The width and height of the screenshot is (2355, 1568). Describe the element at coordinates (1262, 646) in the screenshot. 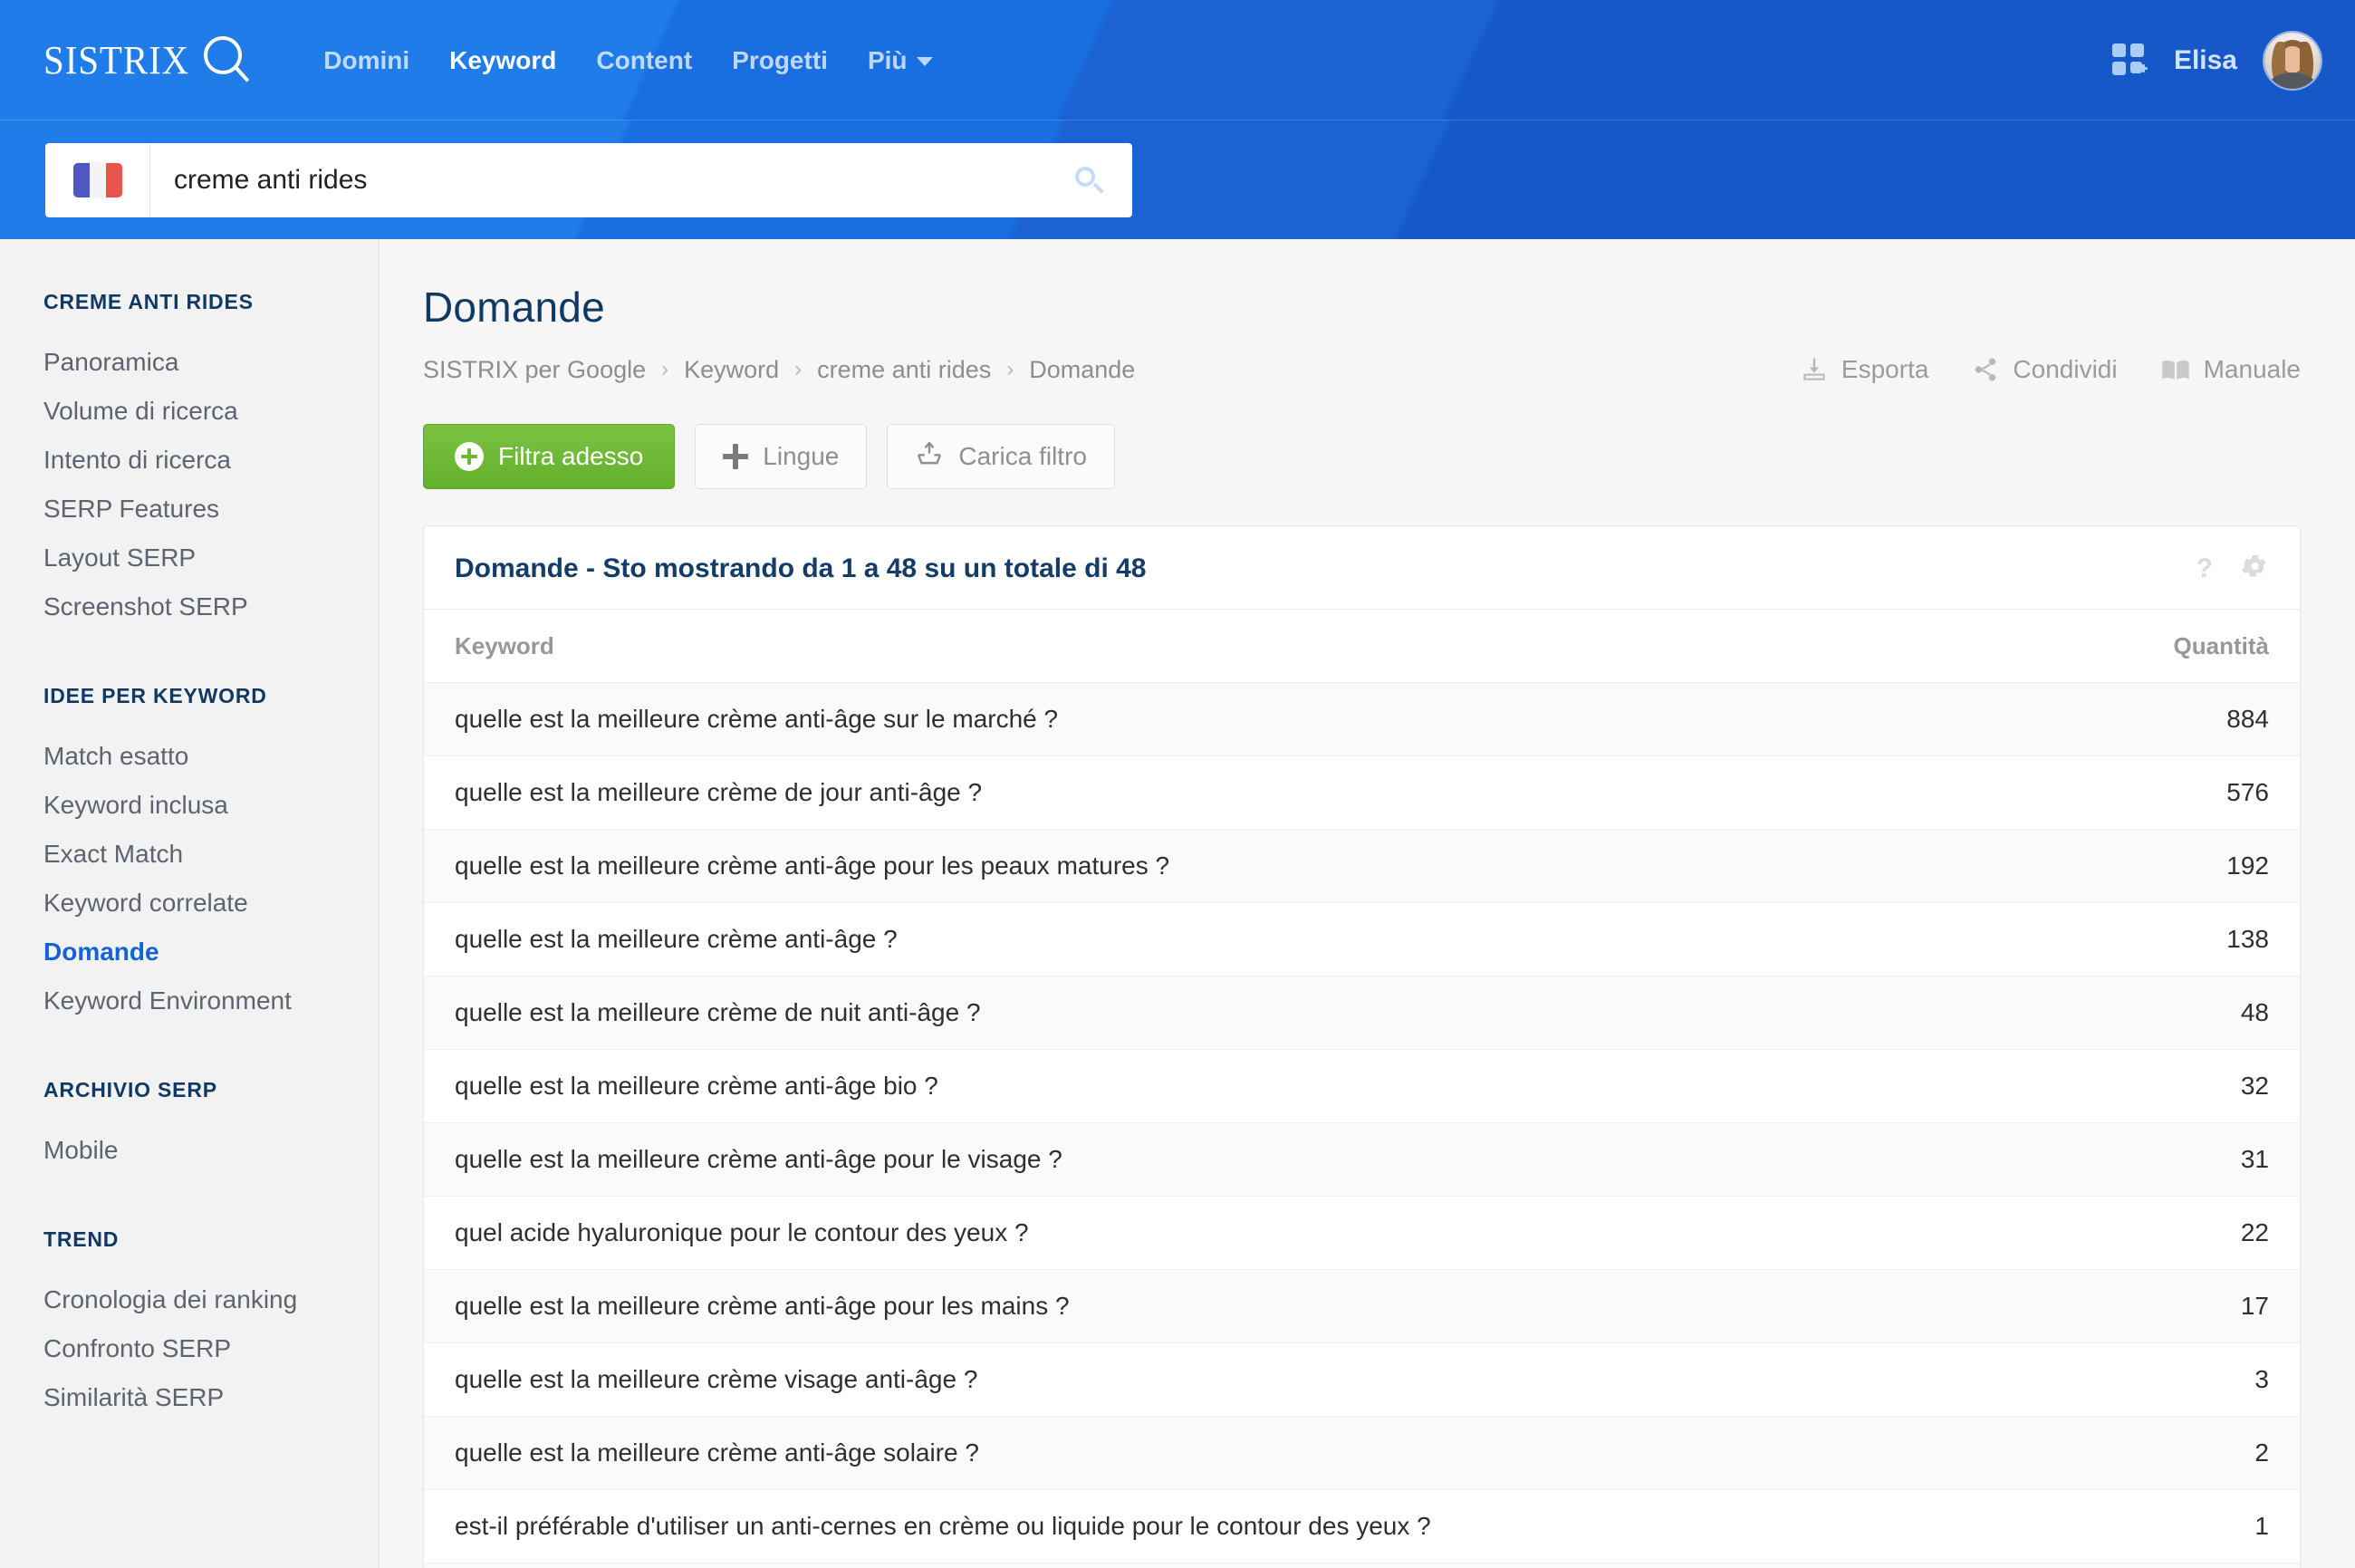

I see `column-header-keyword: Keyword` at that location.